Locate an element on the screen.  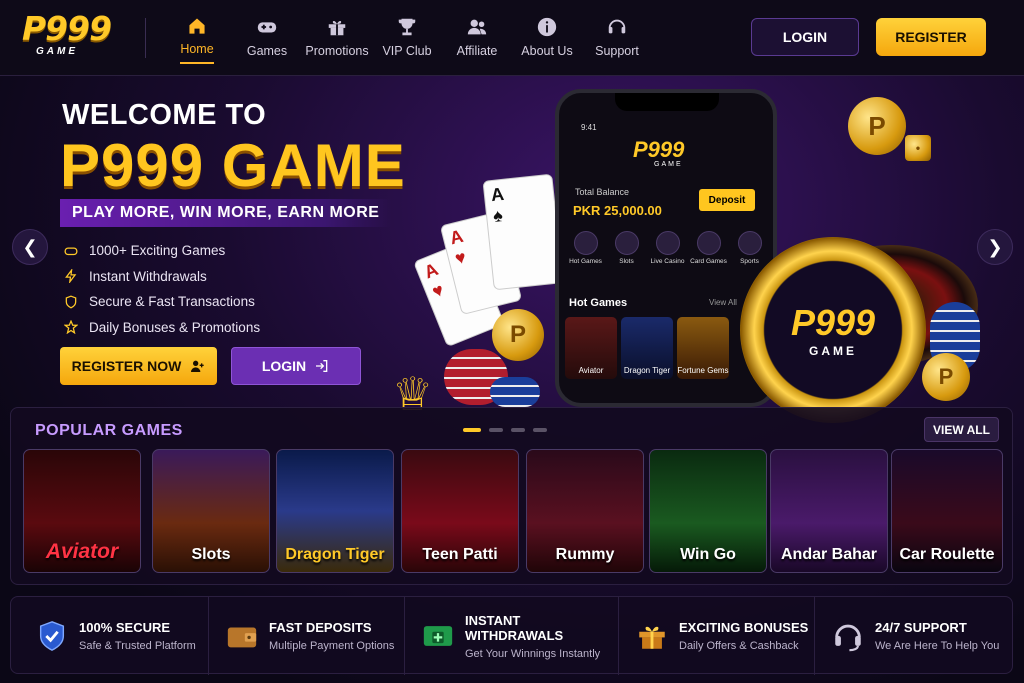
game-title: Dragon Tiger is located at coordinates (335, 554).